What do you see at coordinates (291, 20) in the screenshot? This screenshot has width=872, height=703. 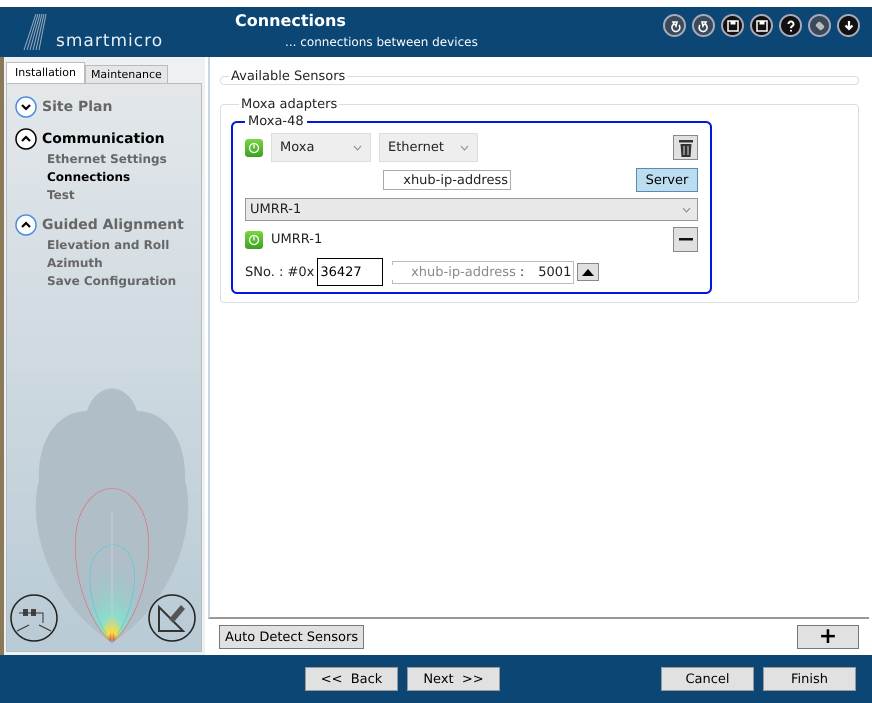 I see `page-title: Connections` at bounding box center [291, 20].